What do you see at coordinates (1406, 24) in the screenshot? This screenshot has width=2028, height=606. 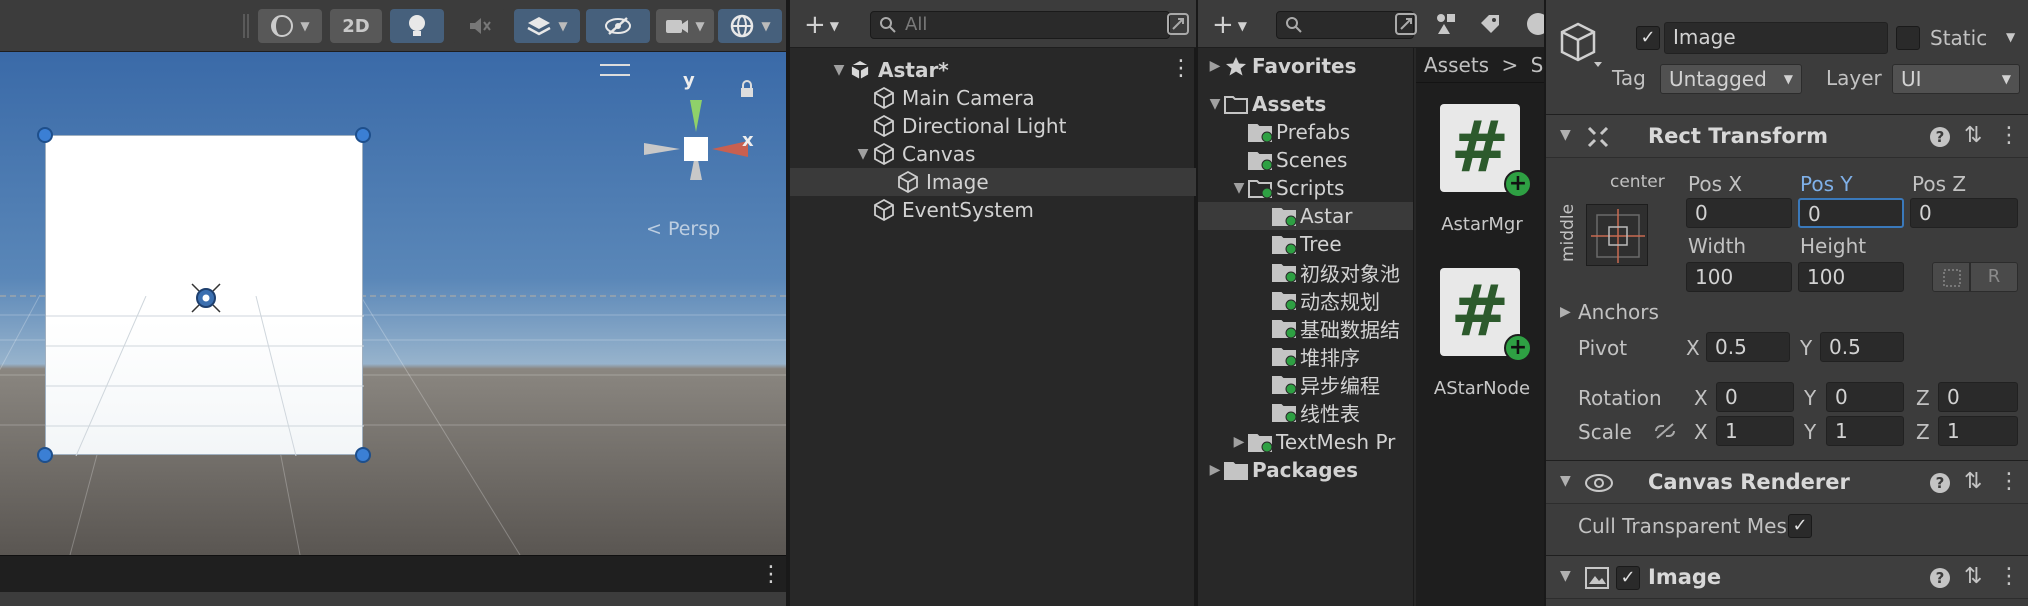 I see `open-external-icon` at bounding box center [1406, 24].